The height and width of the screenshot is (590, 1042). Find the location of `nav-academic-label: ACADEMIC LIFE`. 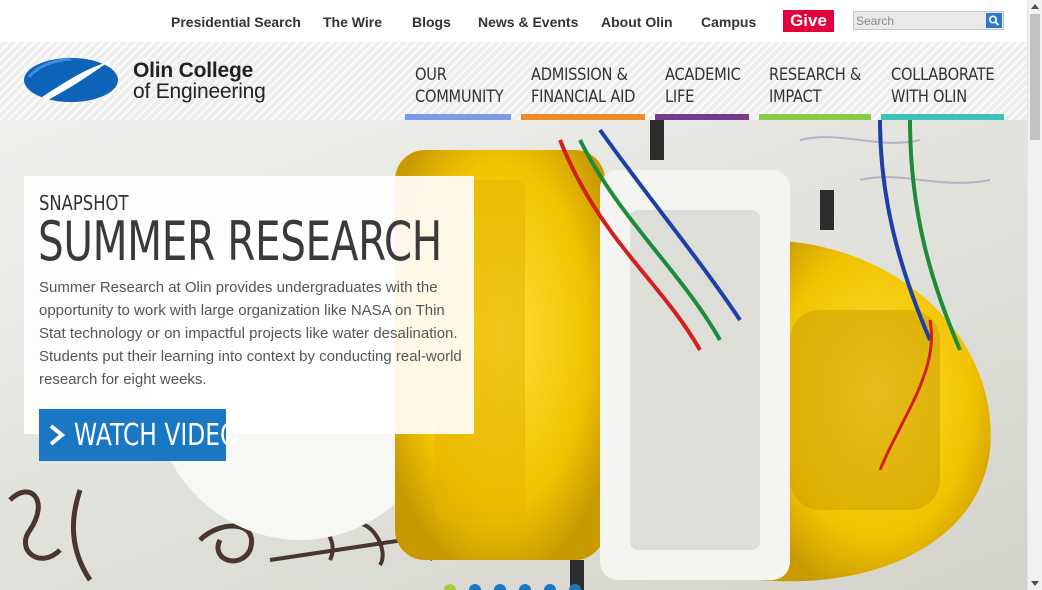

nav-academic-label: ACADEMIC LIFE is located at coordinates (703, 86).